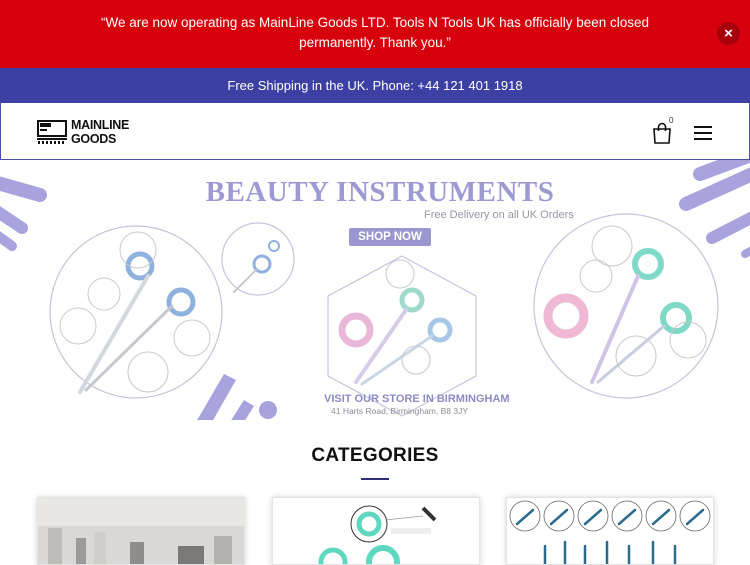 This screenshot has height=565, width=750. Describe the element at coordinates (94, 139) in the screenshot. I see `logo-line-2: GOODS` at that location.